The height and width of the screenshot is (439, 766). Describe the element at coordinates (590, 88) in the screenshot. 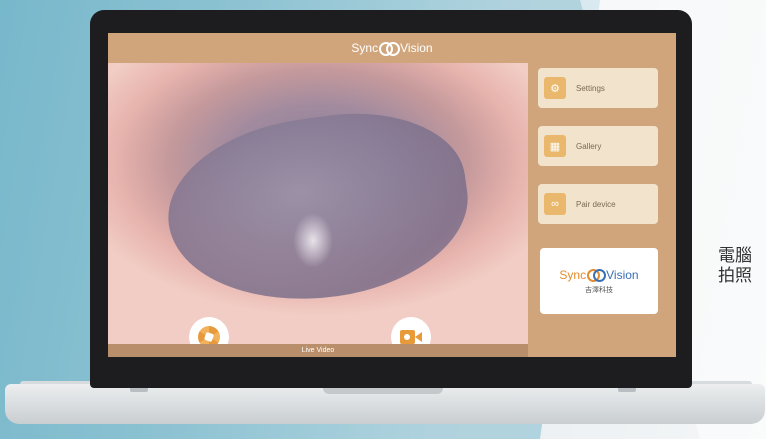

I see `settings-label: Settings` at that location.